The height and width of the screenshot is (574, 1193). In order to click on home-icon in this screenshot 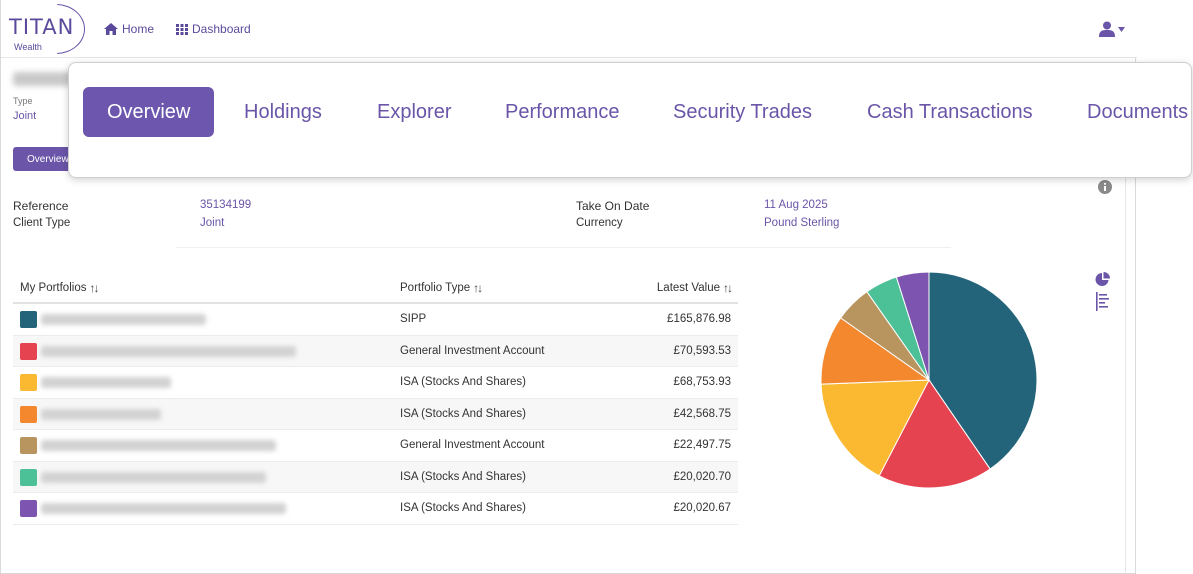, I will do `click(111, 29)`.